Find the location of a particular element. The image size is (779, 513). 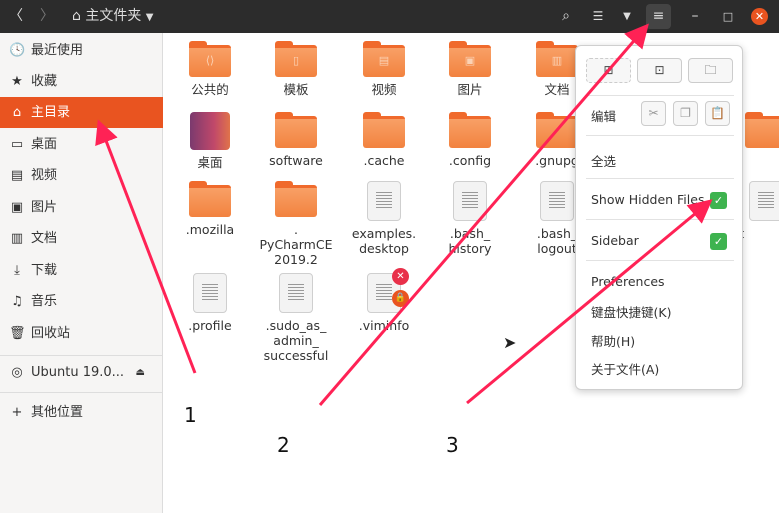

annotation-label-1: 1 is located at coordinates (190, 415).